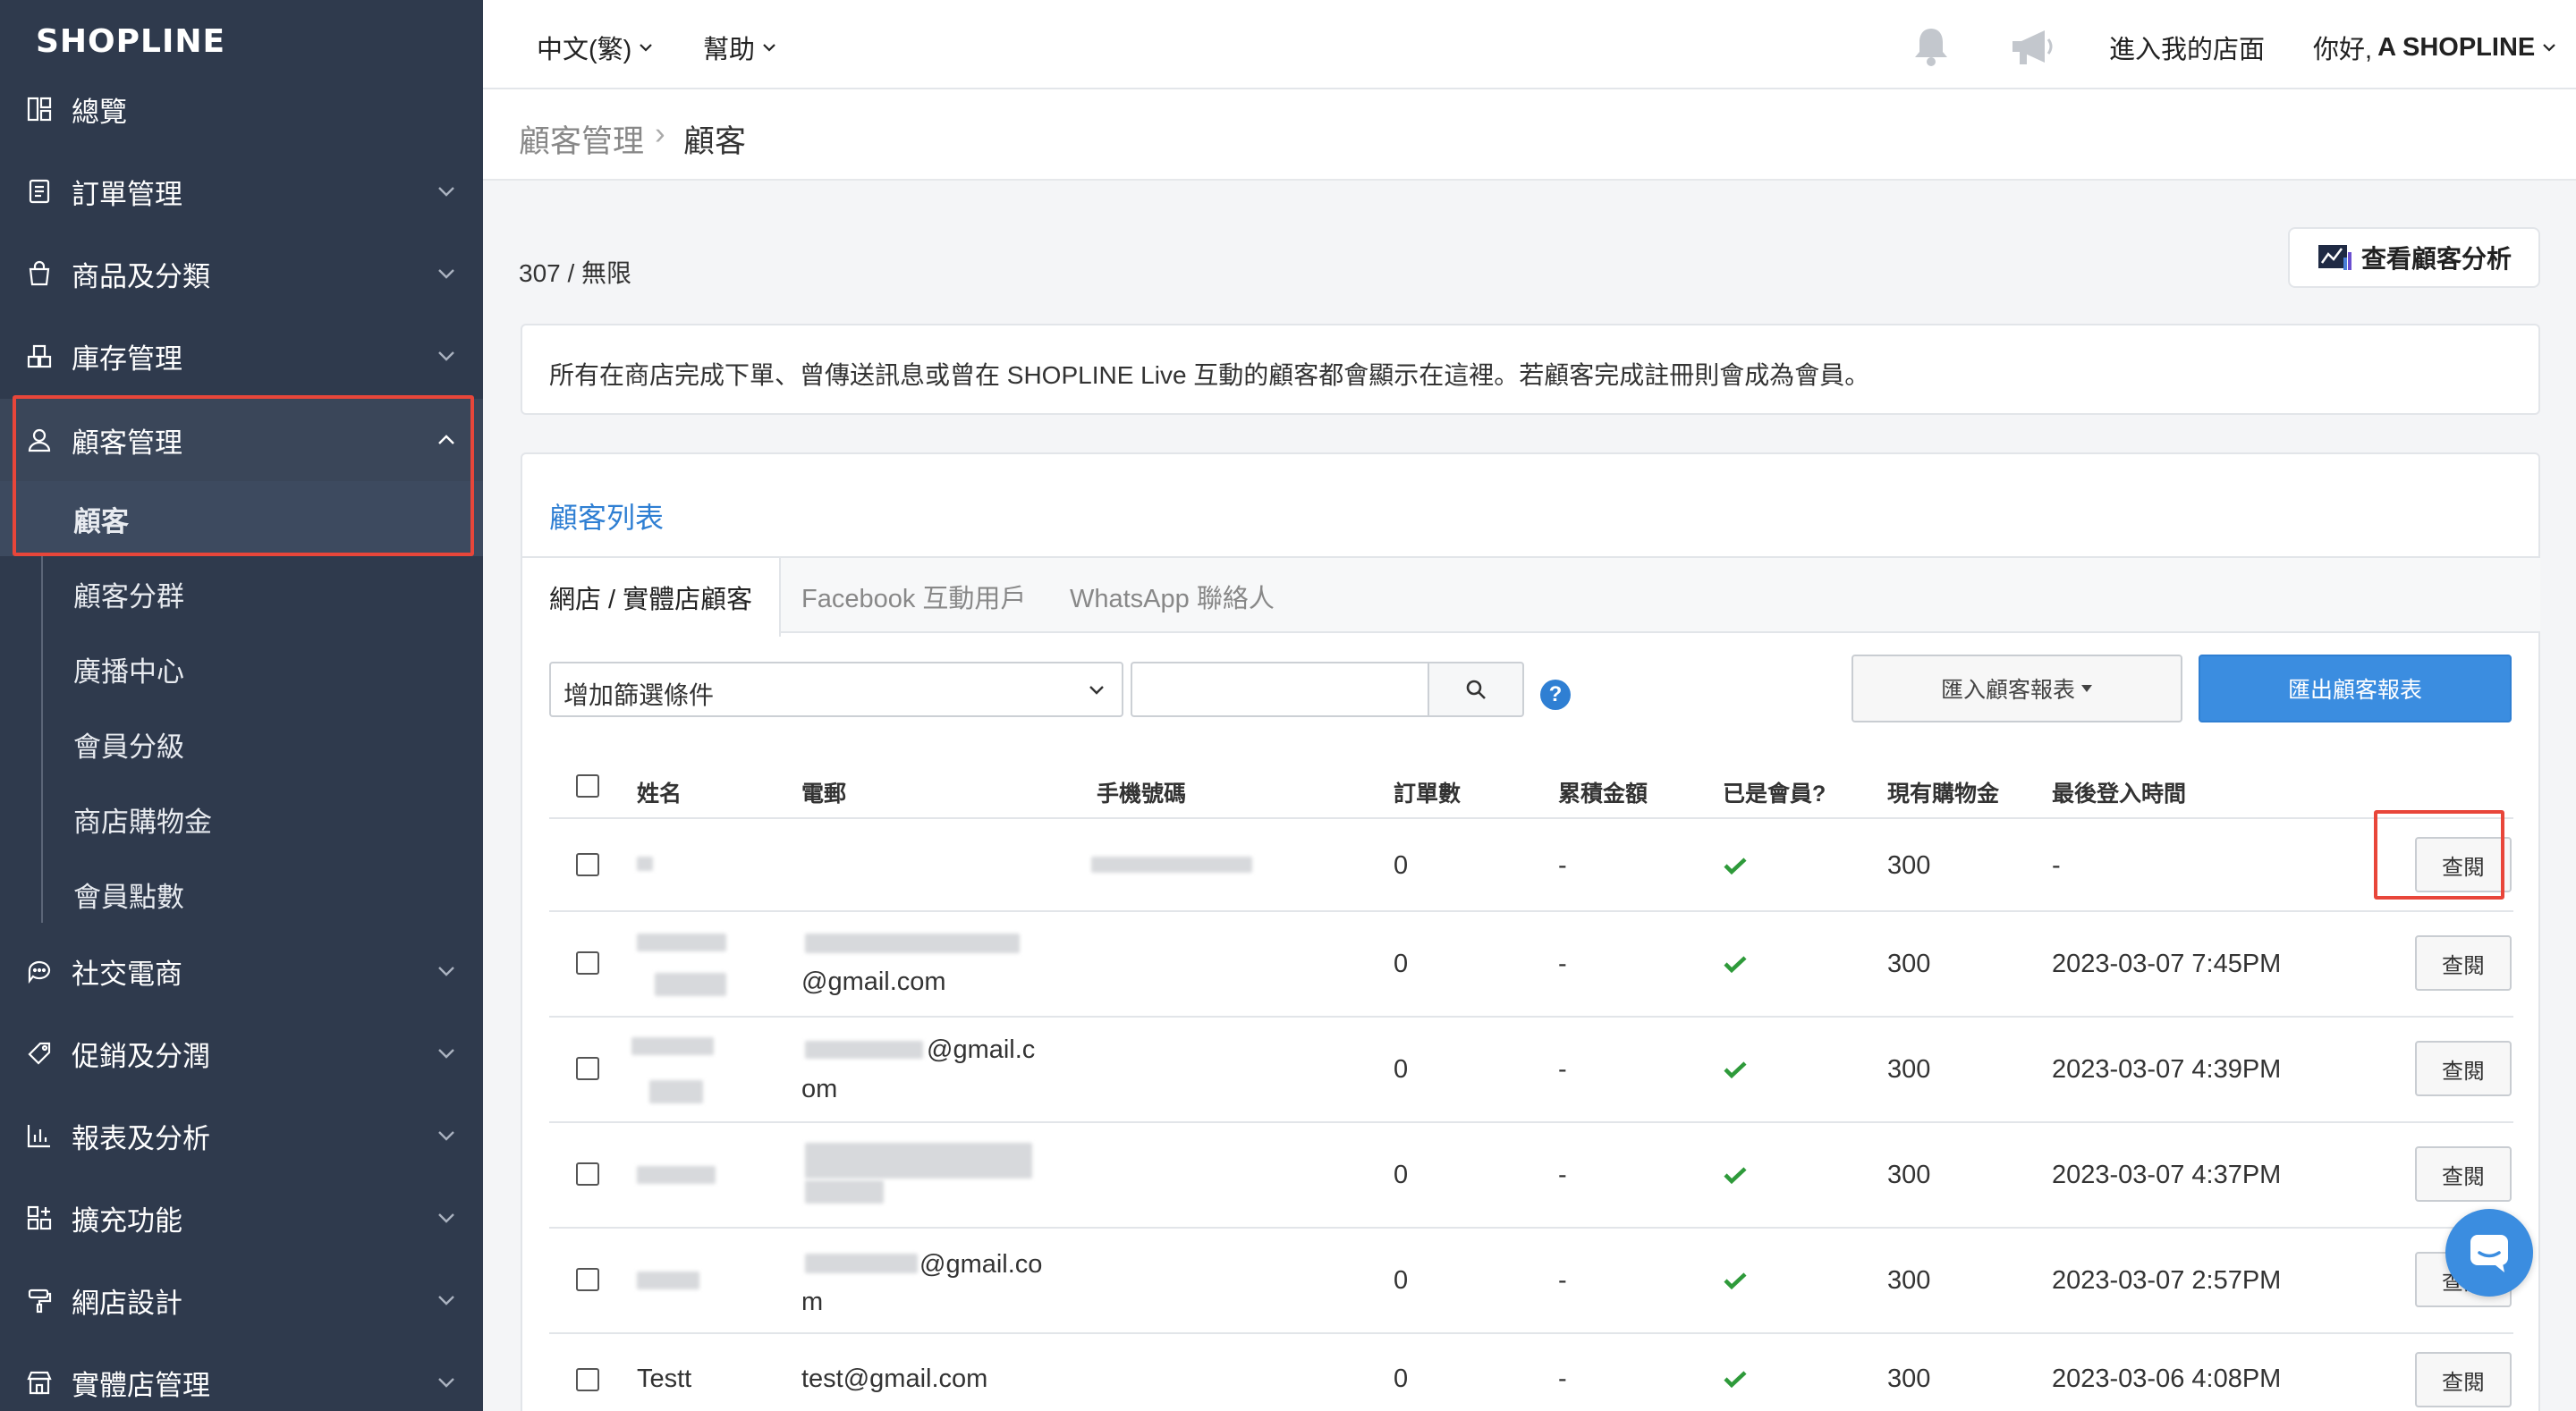 Image resolution: width=2576 pixels, height=1411 pixels. What do you see at coordinates (241, 971) in the screenshot?
I see `sidebar-item-social-commerce: 社交電商` at bounding box center [241, 971].